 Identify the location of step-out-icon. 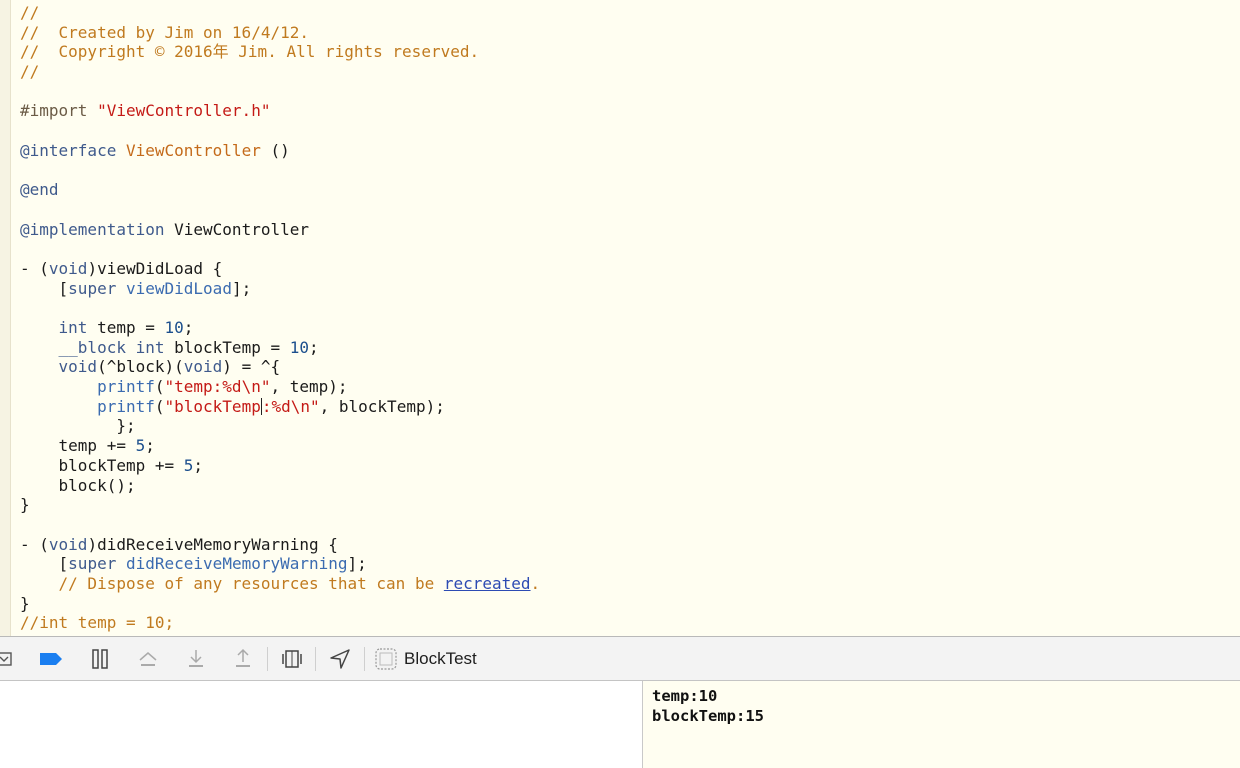
(243, 659).